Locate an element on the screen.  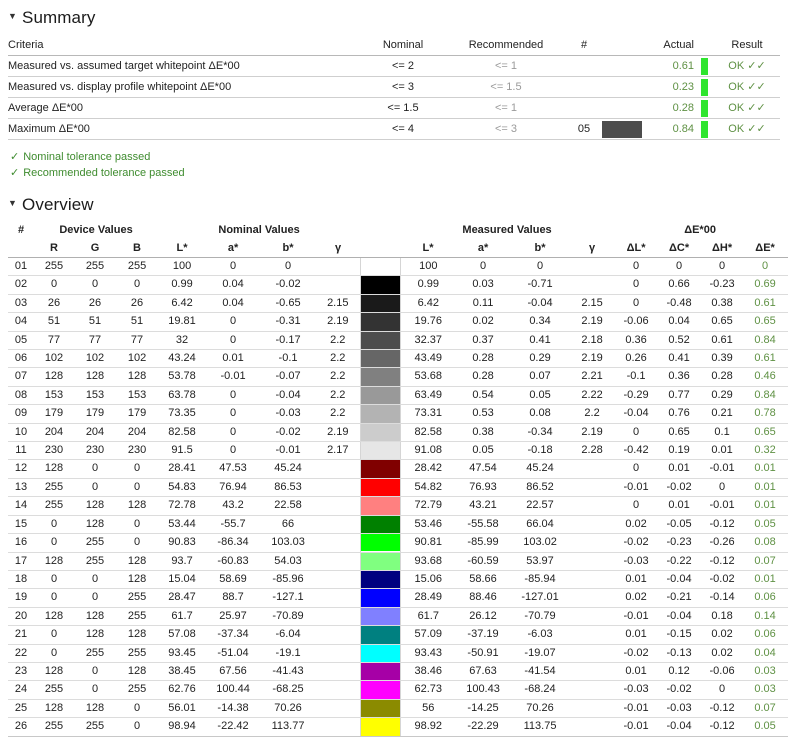
delta-E: 0.14 is located at coordinates (765, 617).